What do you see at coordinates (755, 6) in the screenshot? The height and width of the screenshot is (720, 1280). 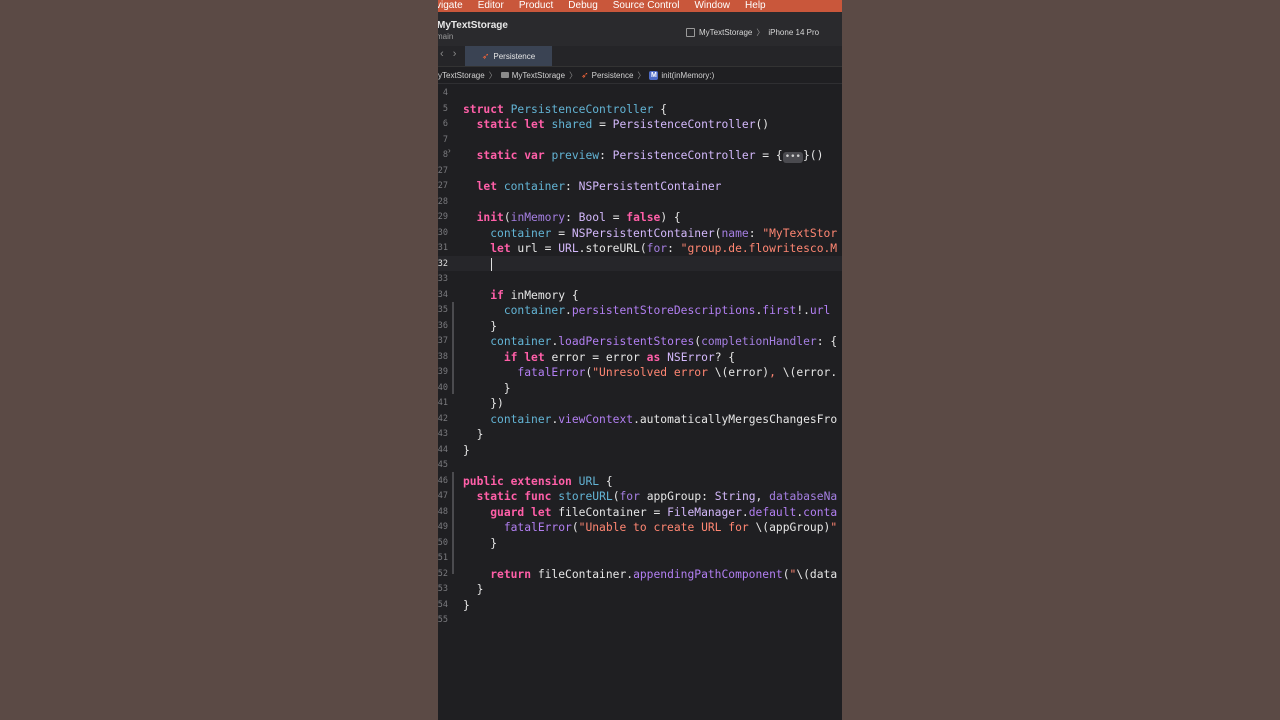 I see `menu-help: Help` at bounding box center [755, 6].